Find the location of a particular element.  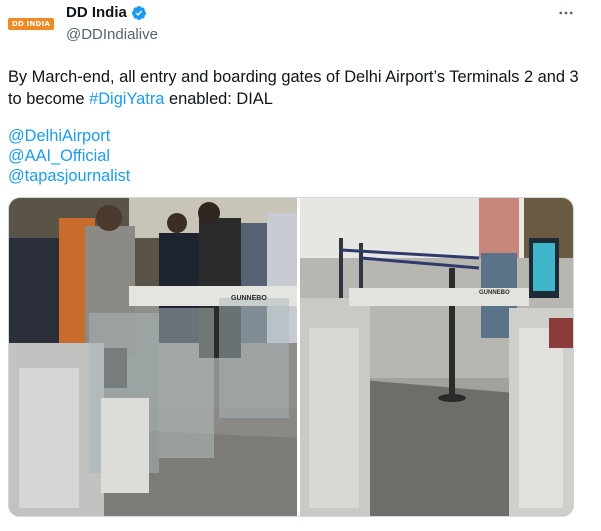

author-display-name: DD India is located at coordinates (96, 12).